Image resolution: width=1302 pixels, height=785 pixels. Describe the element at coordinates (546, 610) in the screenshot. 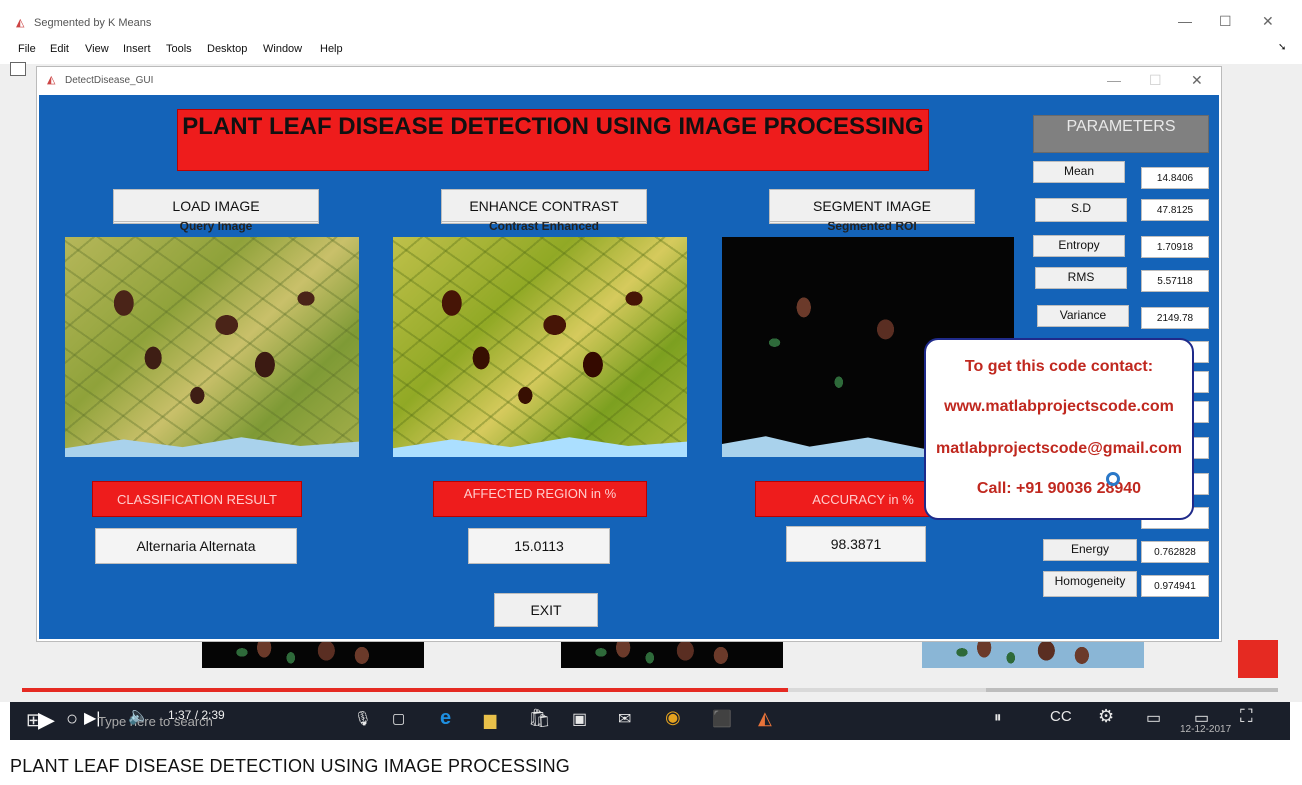

I see `exit-button: EXIT` at that location.